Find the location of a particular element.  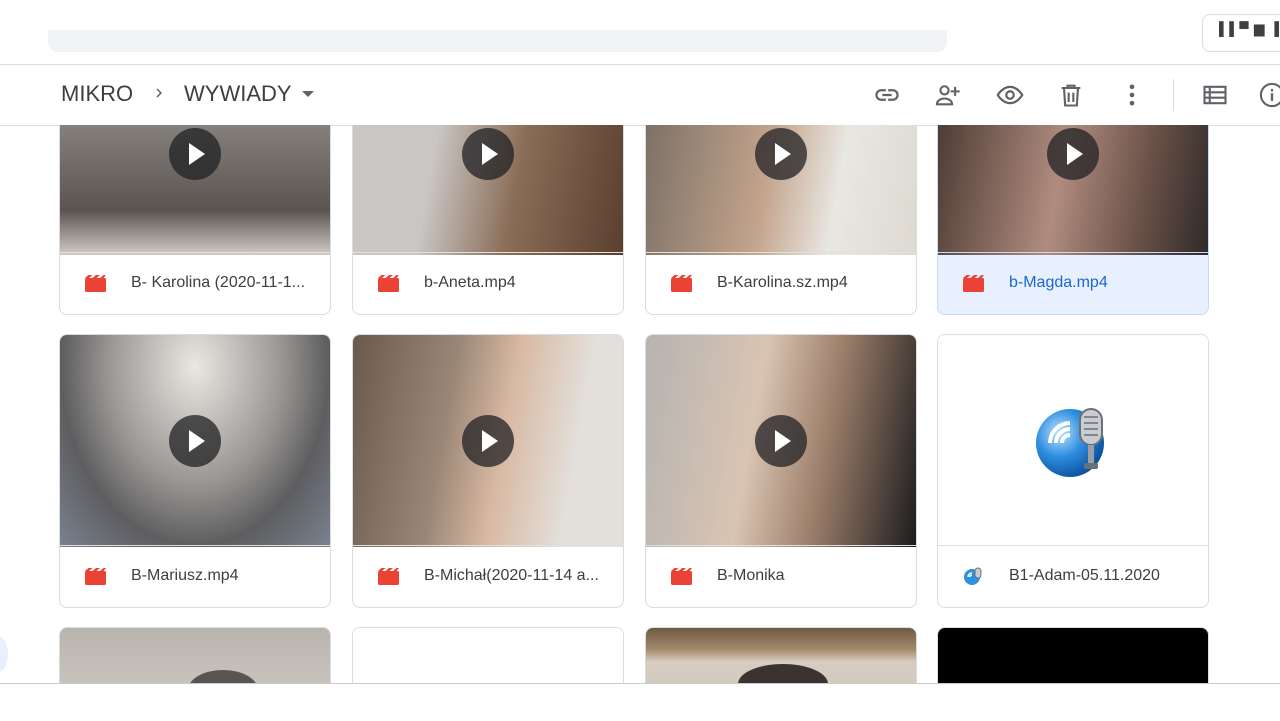

file-label-row: B-Karolina.sz.mp4 is located at coordinates (781, 283).